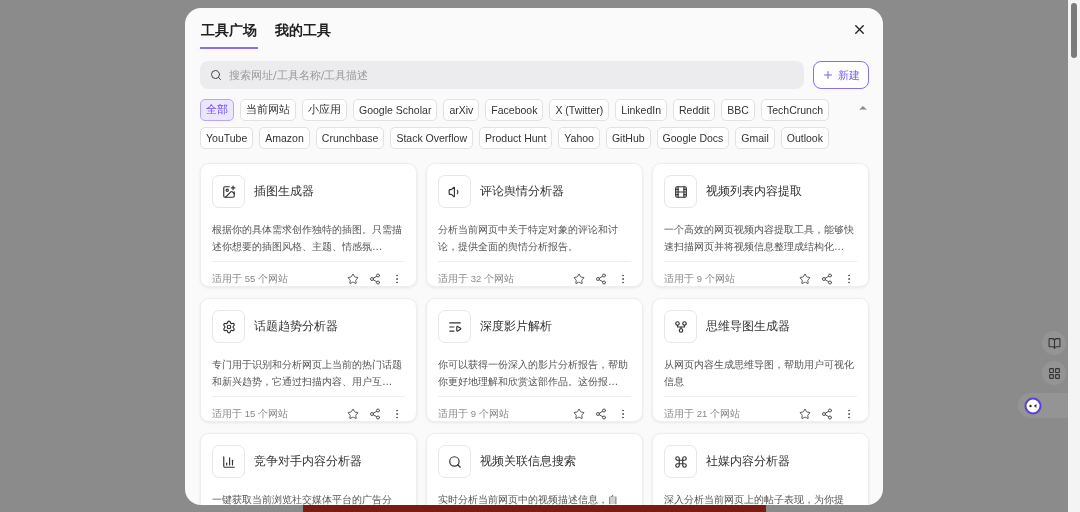 The image size is (1080, 512). I want to click on filter-chip: Facebook, so click(514, 110).